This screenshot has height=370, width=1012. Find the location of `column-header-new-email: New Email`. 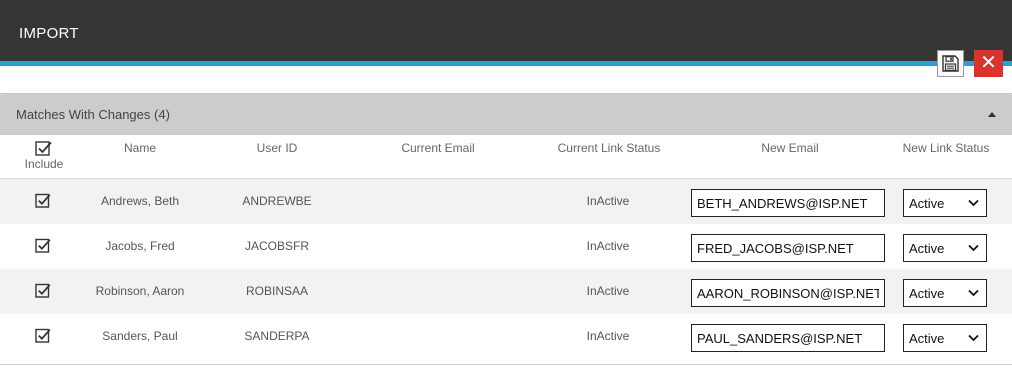

column-header-new-email: New Email is located at coordinates (790, 148).